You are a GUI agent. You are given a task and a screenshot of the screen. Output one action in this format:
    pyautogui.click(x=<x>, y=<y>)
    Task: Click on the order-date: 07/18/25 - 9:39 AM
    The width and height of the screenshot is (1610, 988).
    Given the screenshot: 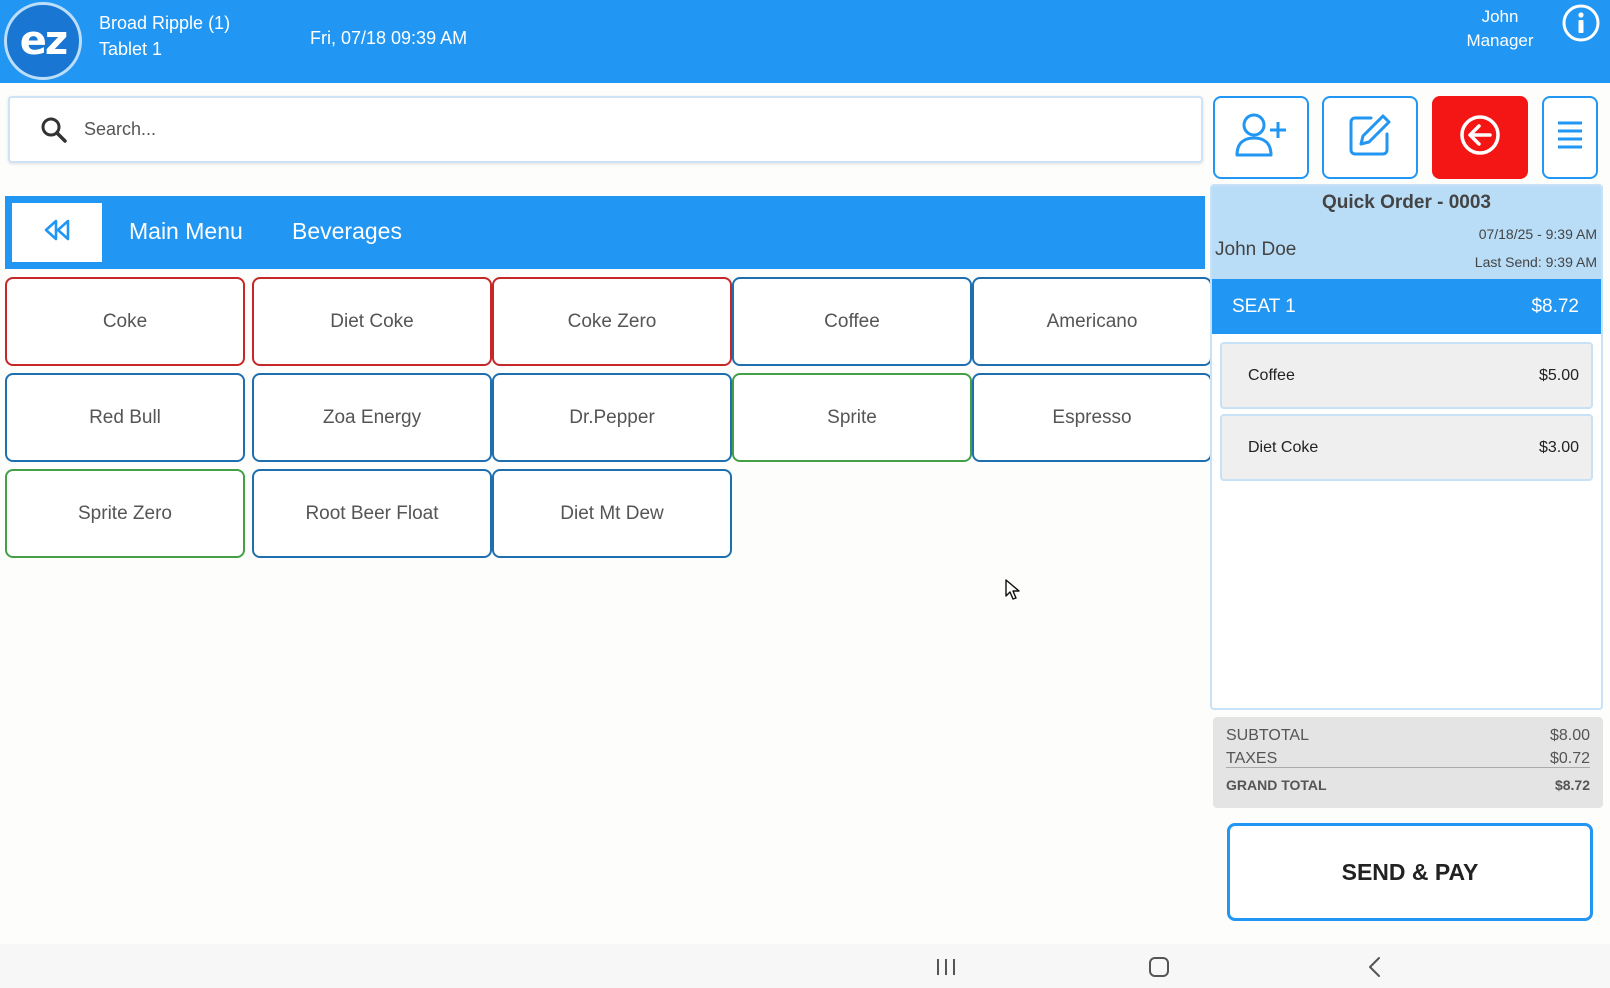 What is the action you would take?
    pyautogui.click(x=1537, y=234)
    